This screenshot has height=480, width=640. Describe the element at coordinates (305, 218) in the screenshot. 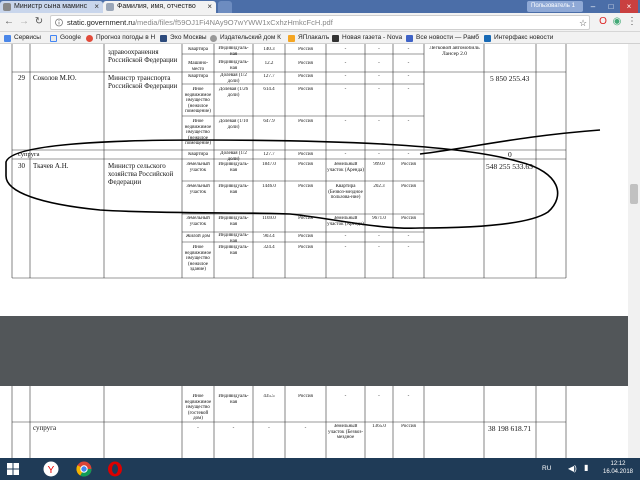

I see `tkachev-row-3-country: Россия` at that location.